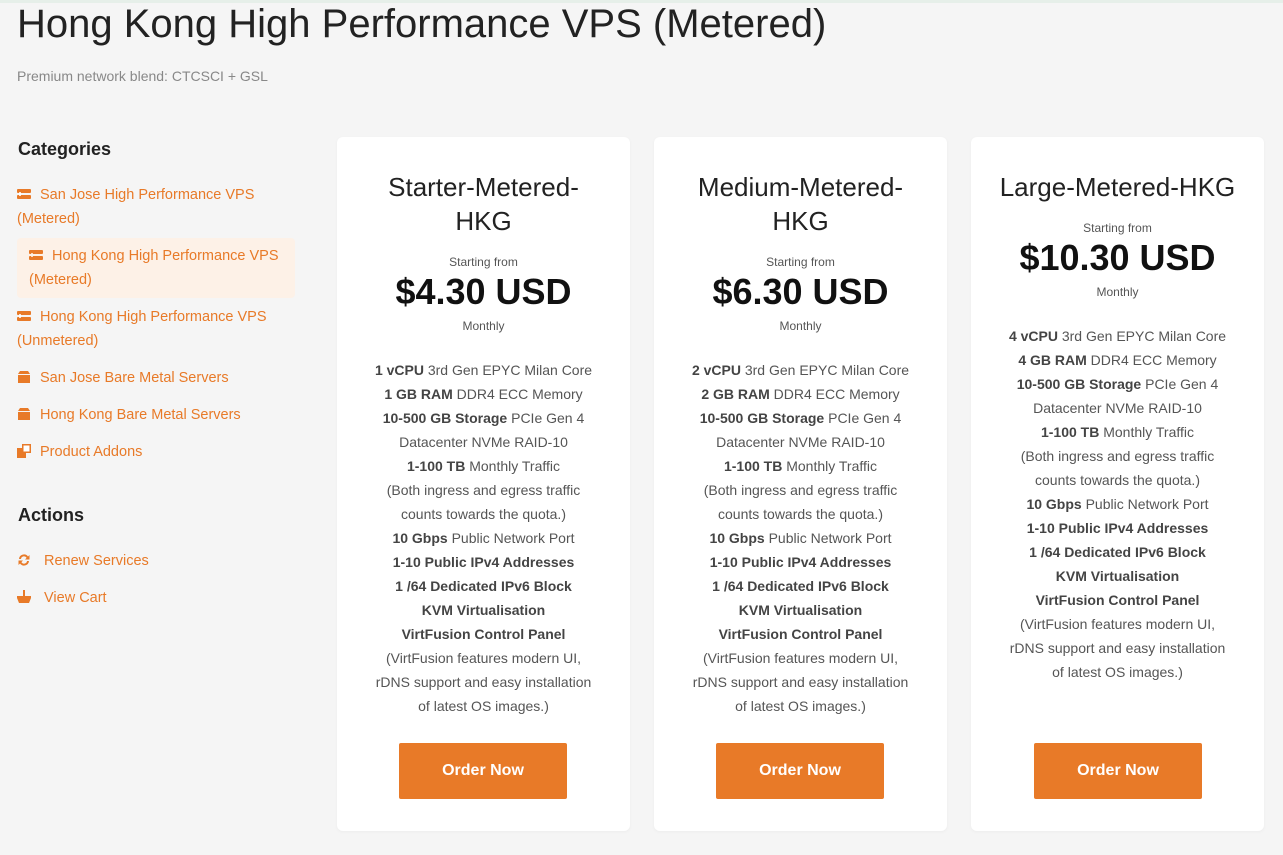 This screenshot has width=1283, height=855. Describe the element at coordinates (48, 219) in the screenshot. I see `sidebar-item-label-sub: (Metered)` at that location.